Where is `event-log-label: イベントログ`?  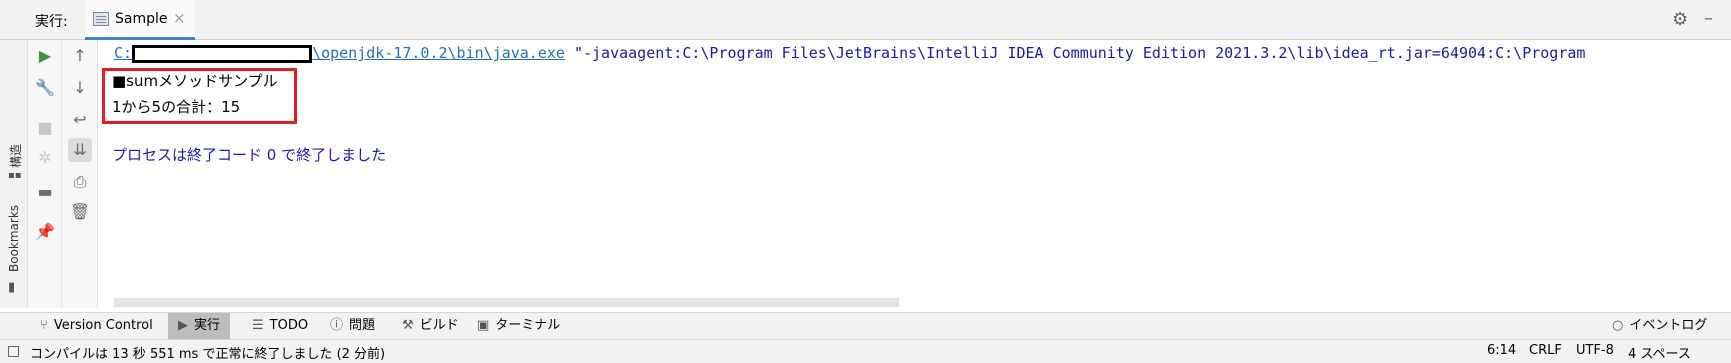 event-log-label: イベントログ is located at coordinates (1668, 325).